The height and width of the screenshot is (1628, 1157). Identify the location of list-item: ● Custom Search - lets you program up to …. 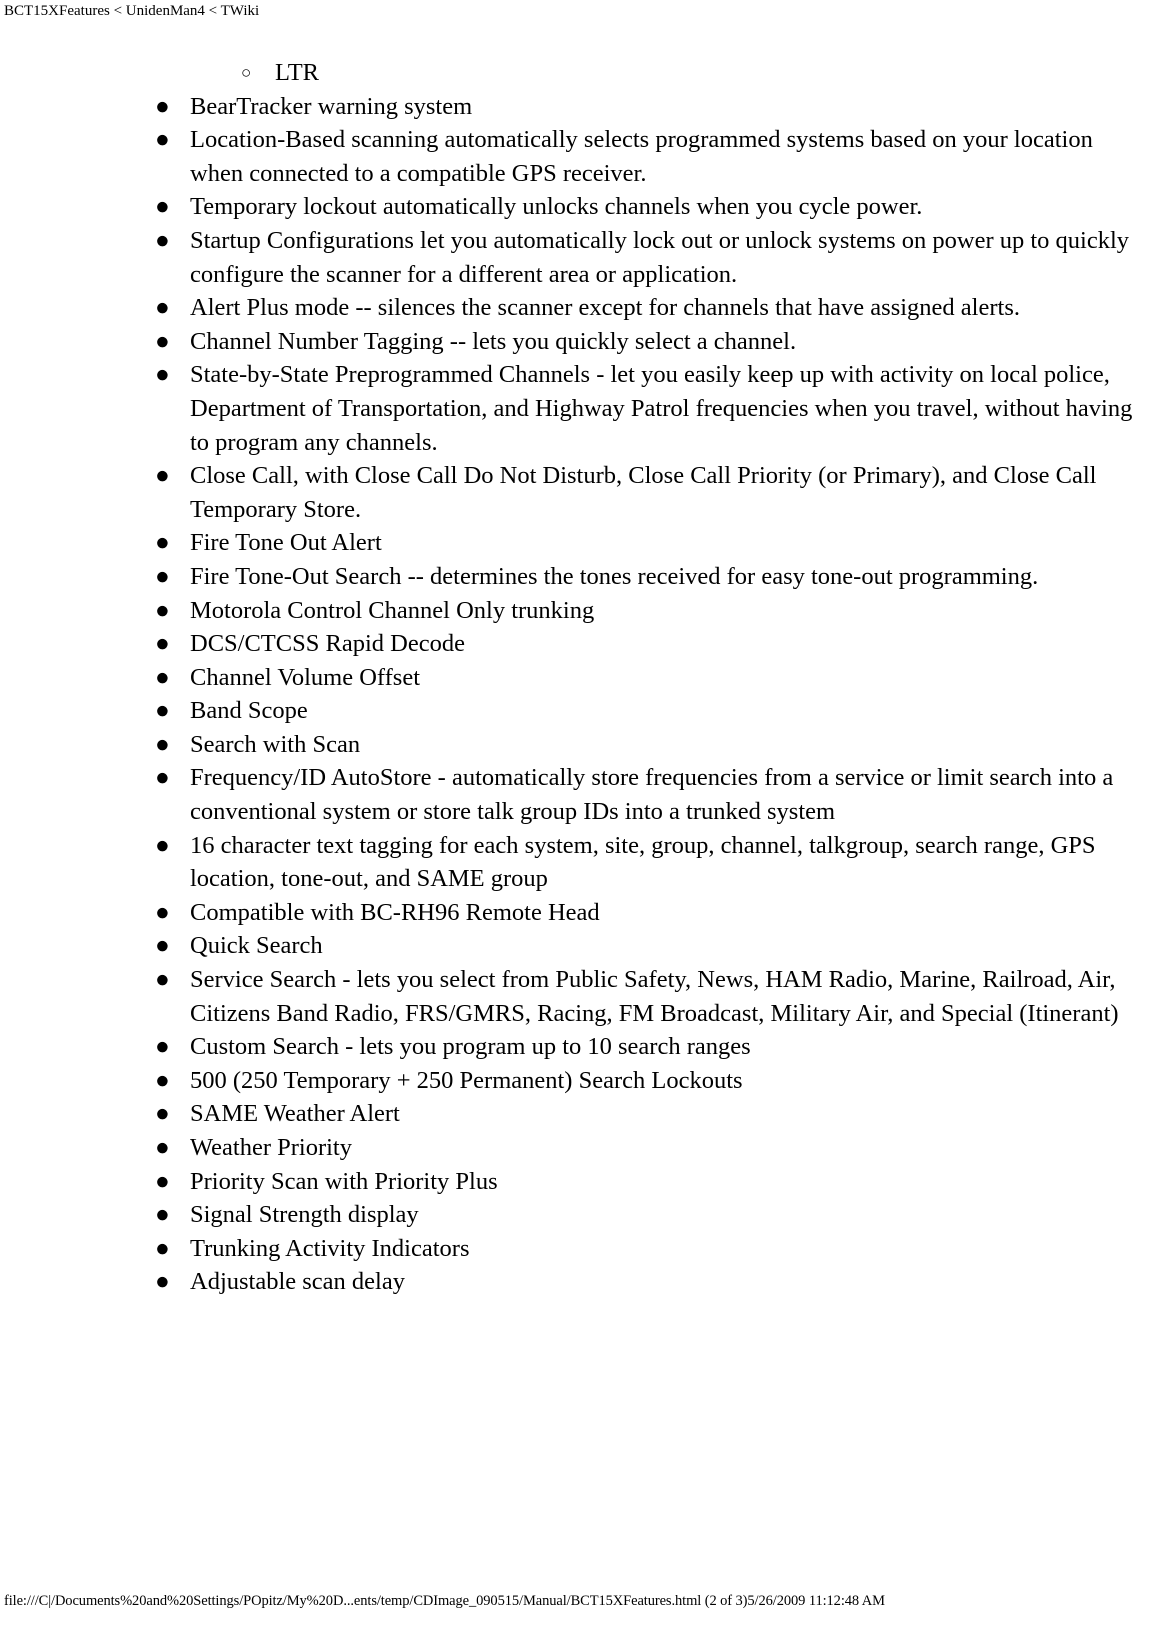
(578, 1047).